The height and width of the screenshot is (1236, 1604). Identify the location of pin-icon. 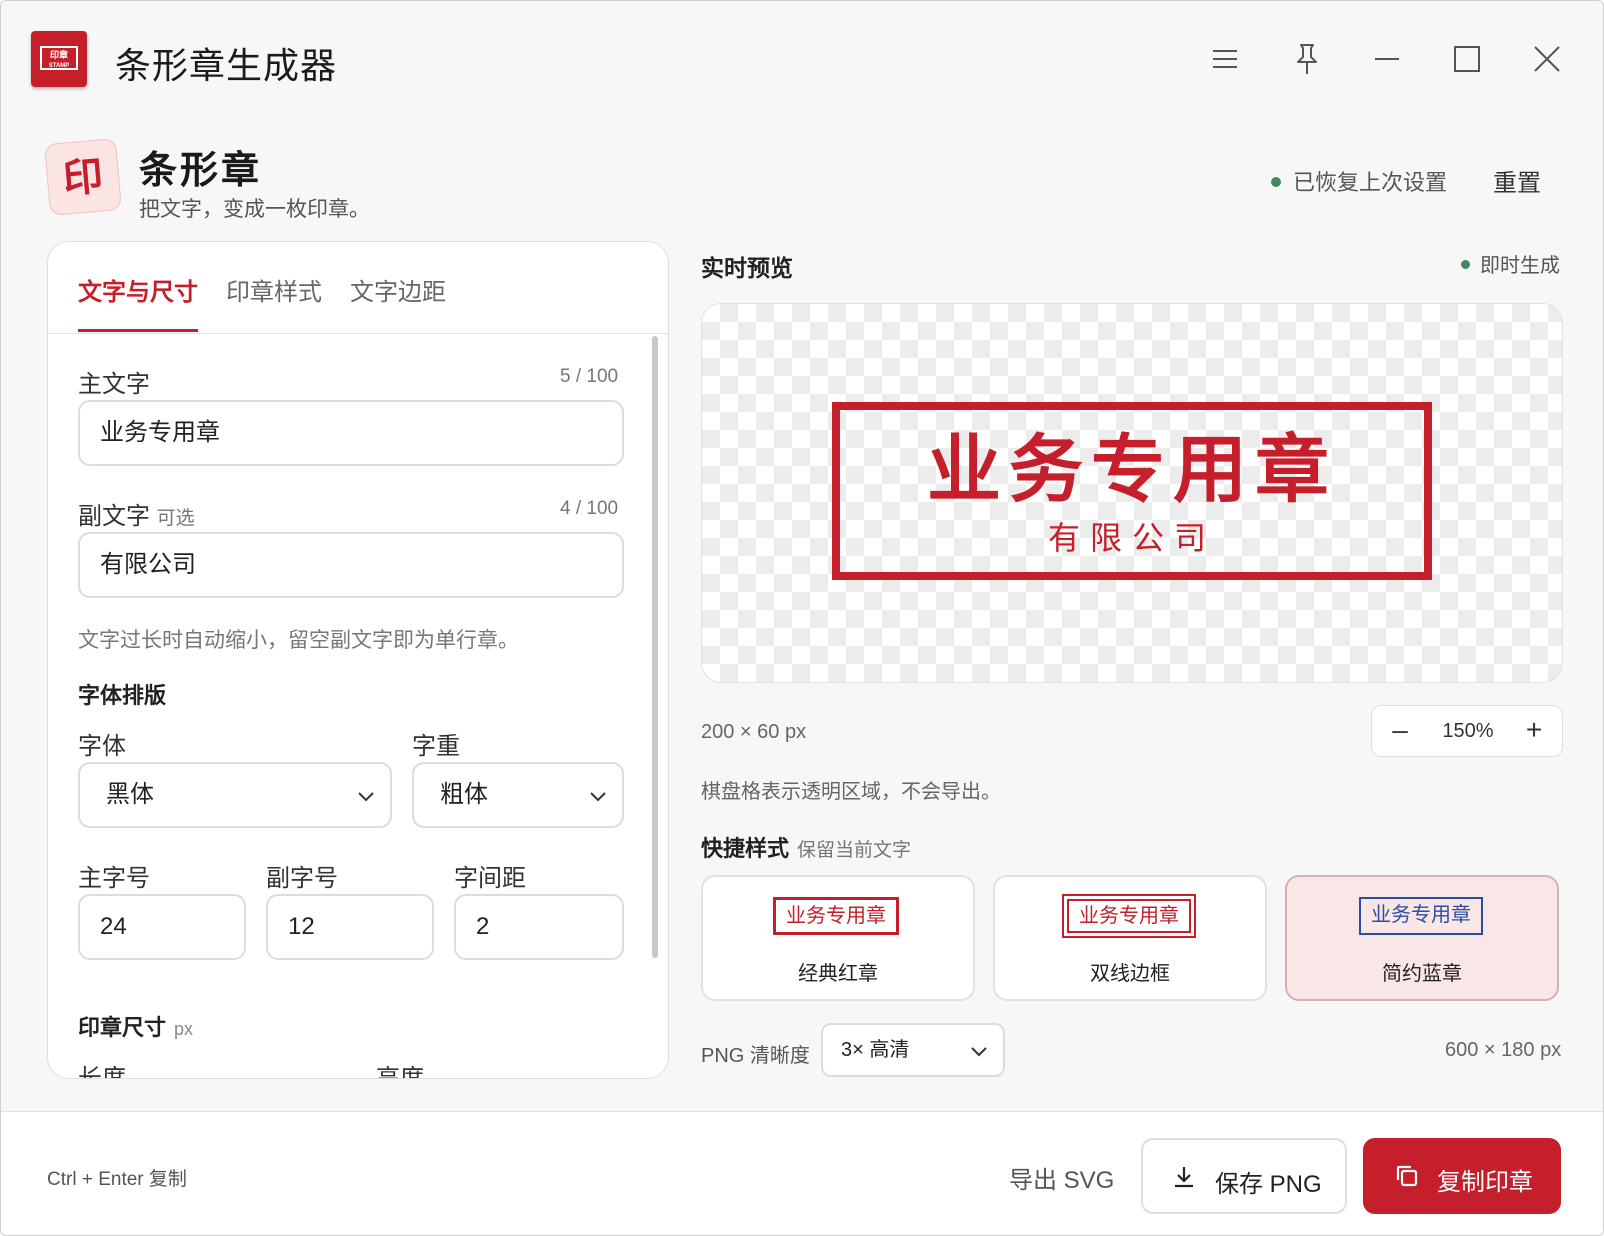
(1307, 59).